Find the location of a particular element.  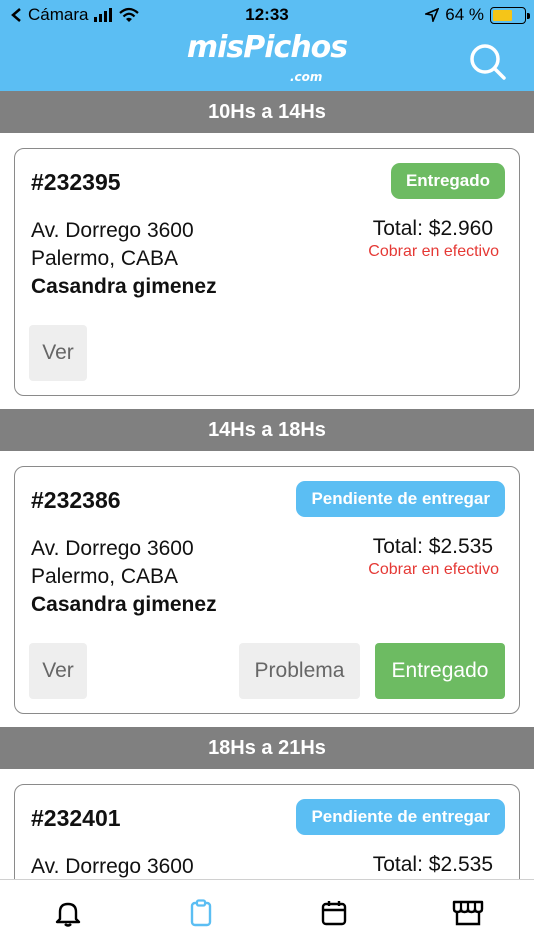

status-bar: Cámara 12:33 64 % is located at coordinates (267, 15).